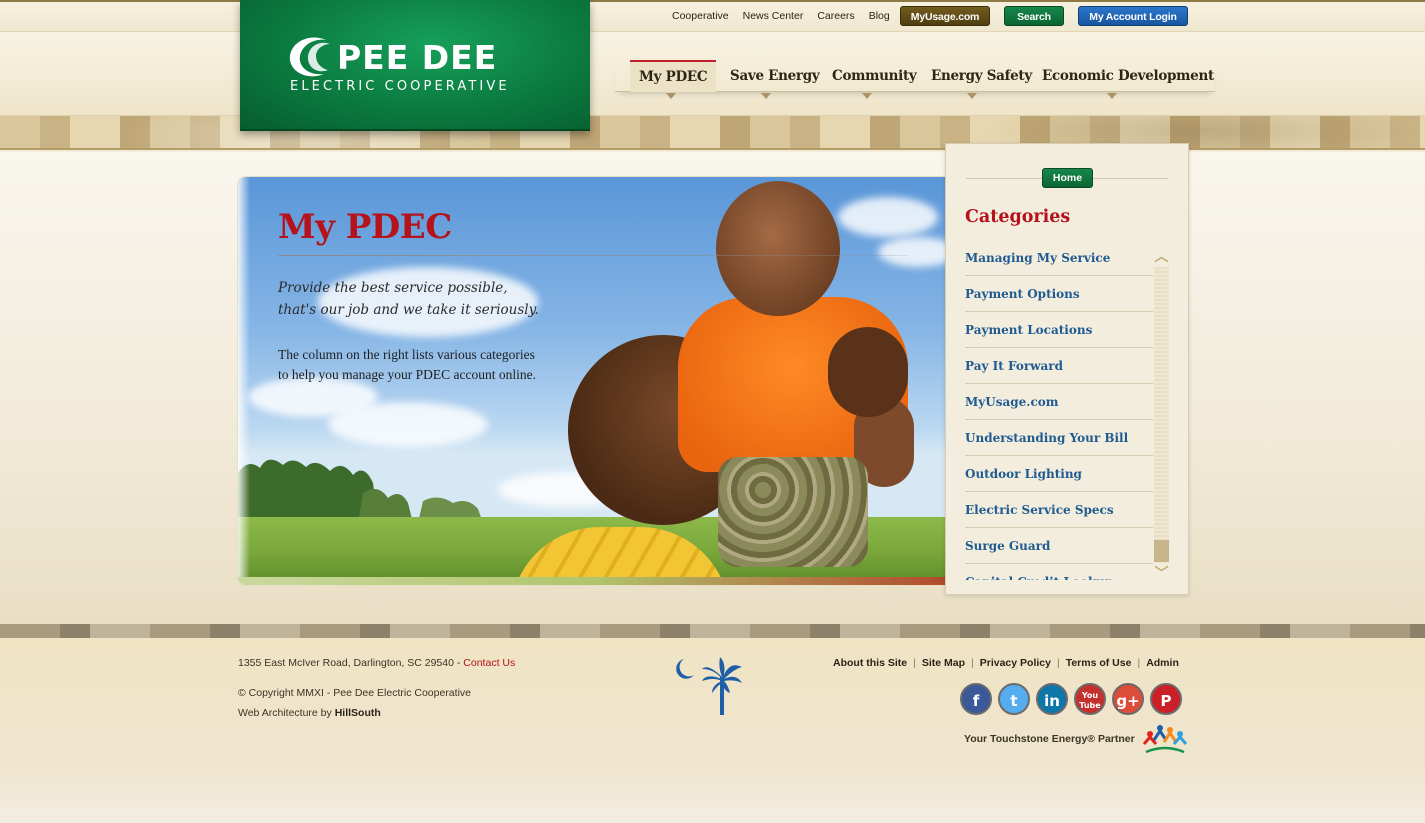  What do you see at coordinates (1018, 217) in the screenshot?
I see `sidebar-title: Categories` at bounding box center [1018, 217].